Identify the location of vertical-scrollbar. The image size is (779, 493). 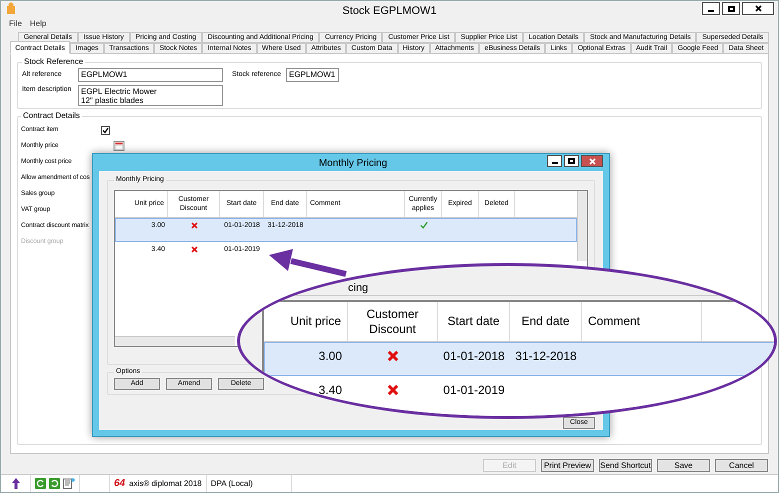
(582, 225).